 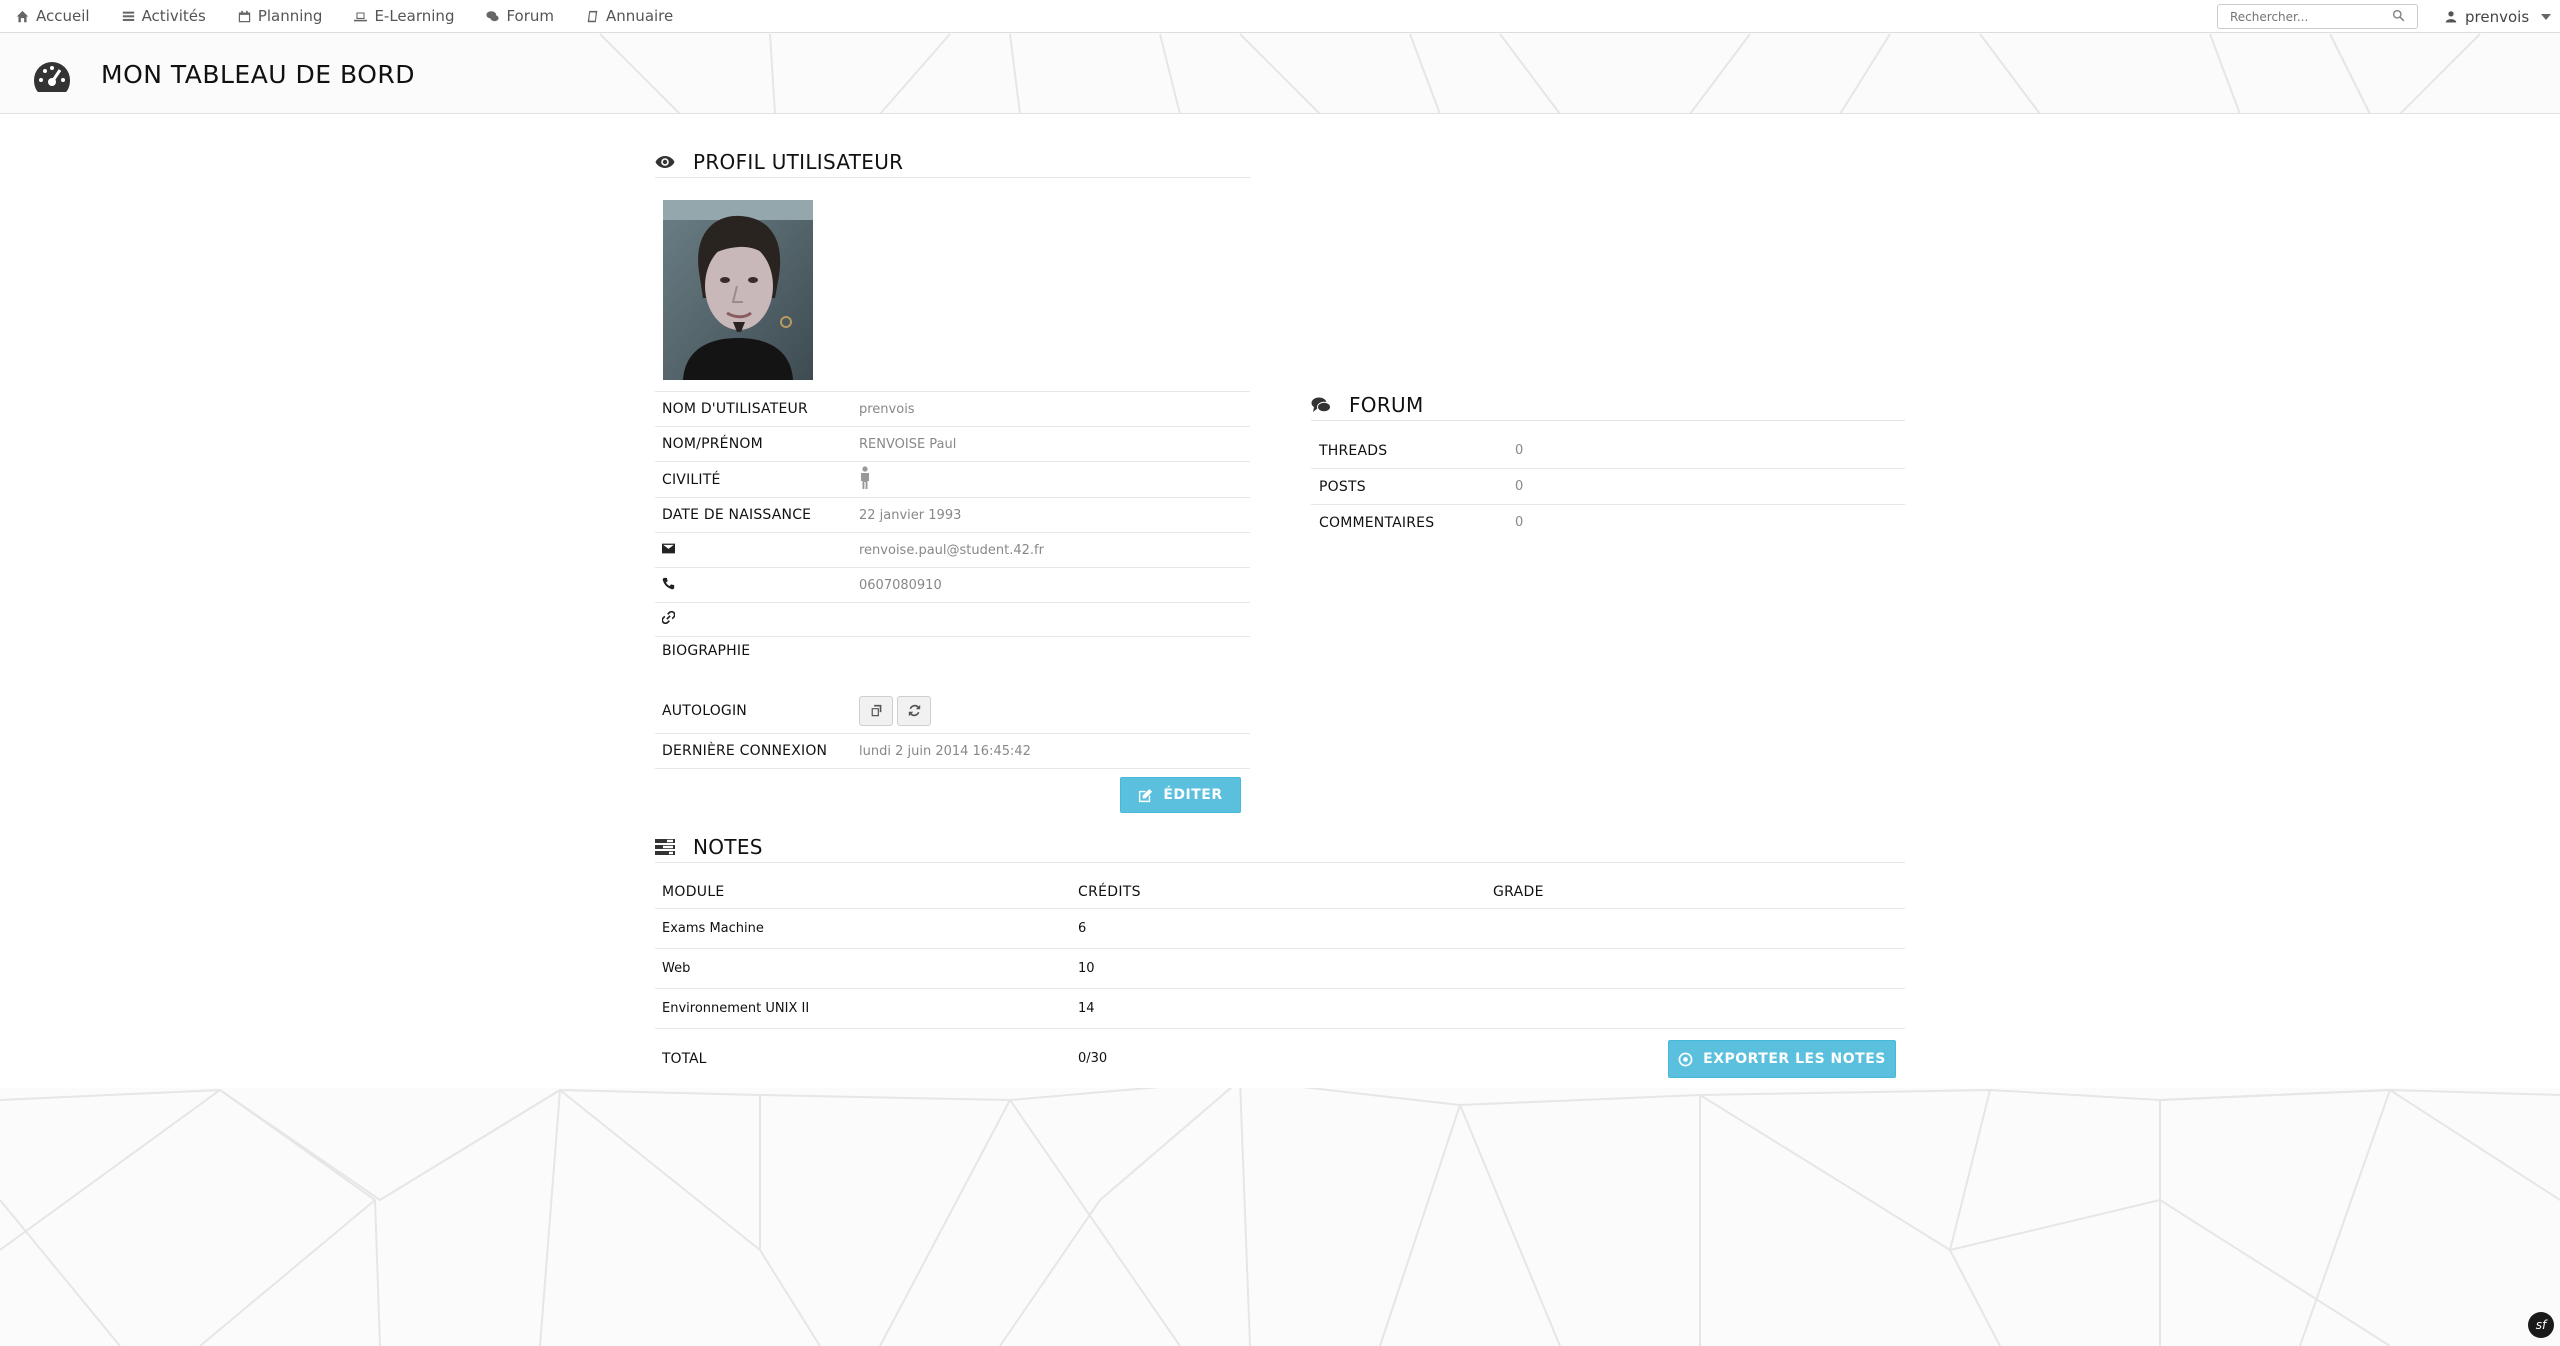 What do you see at coordinates (2451, 17) in the screenshot?
I see `user-icon` at bounding box center [2451, 17].